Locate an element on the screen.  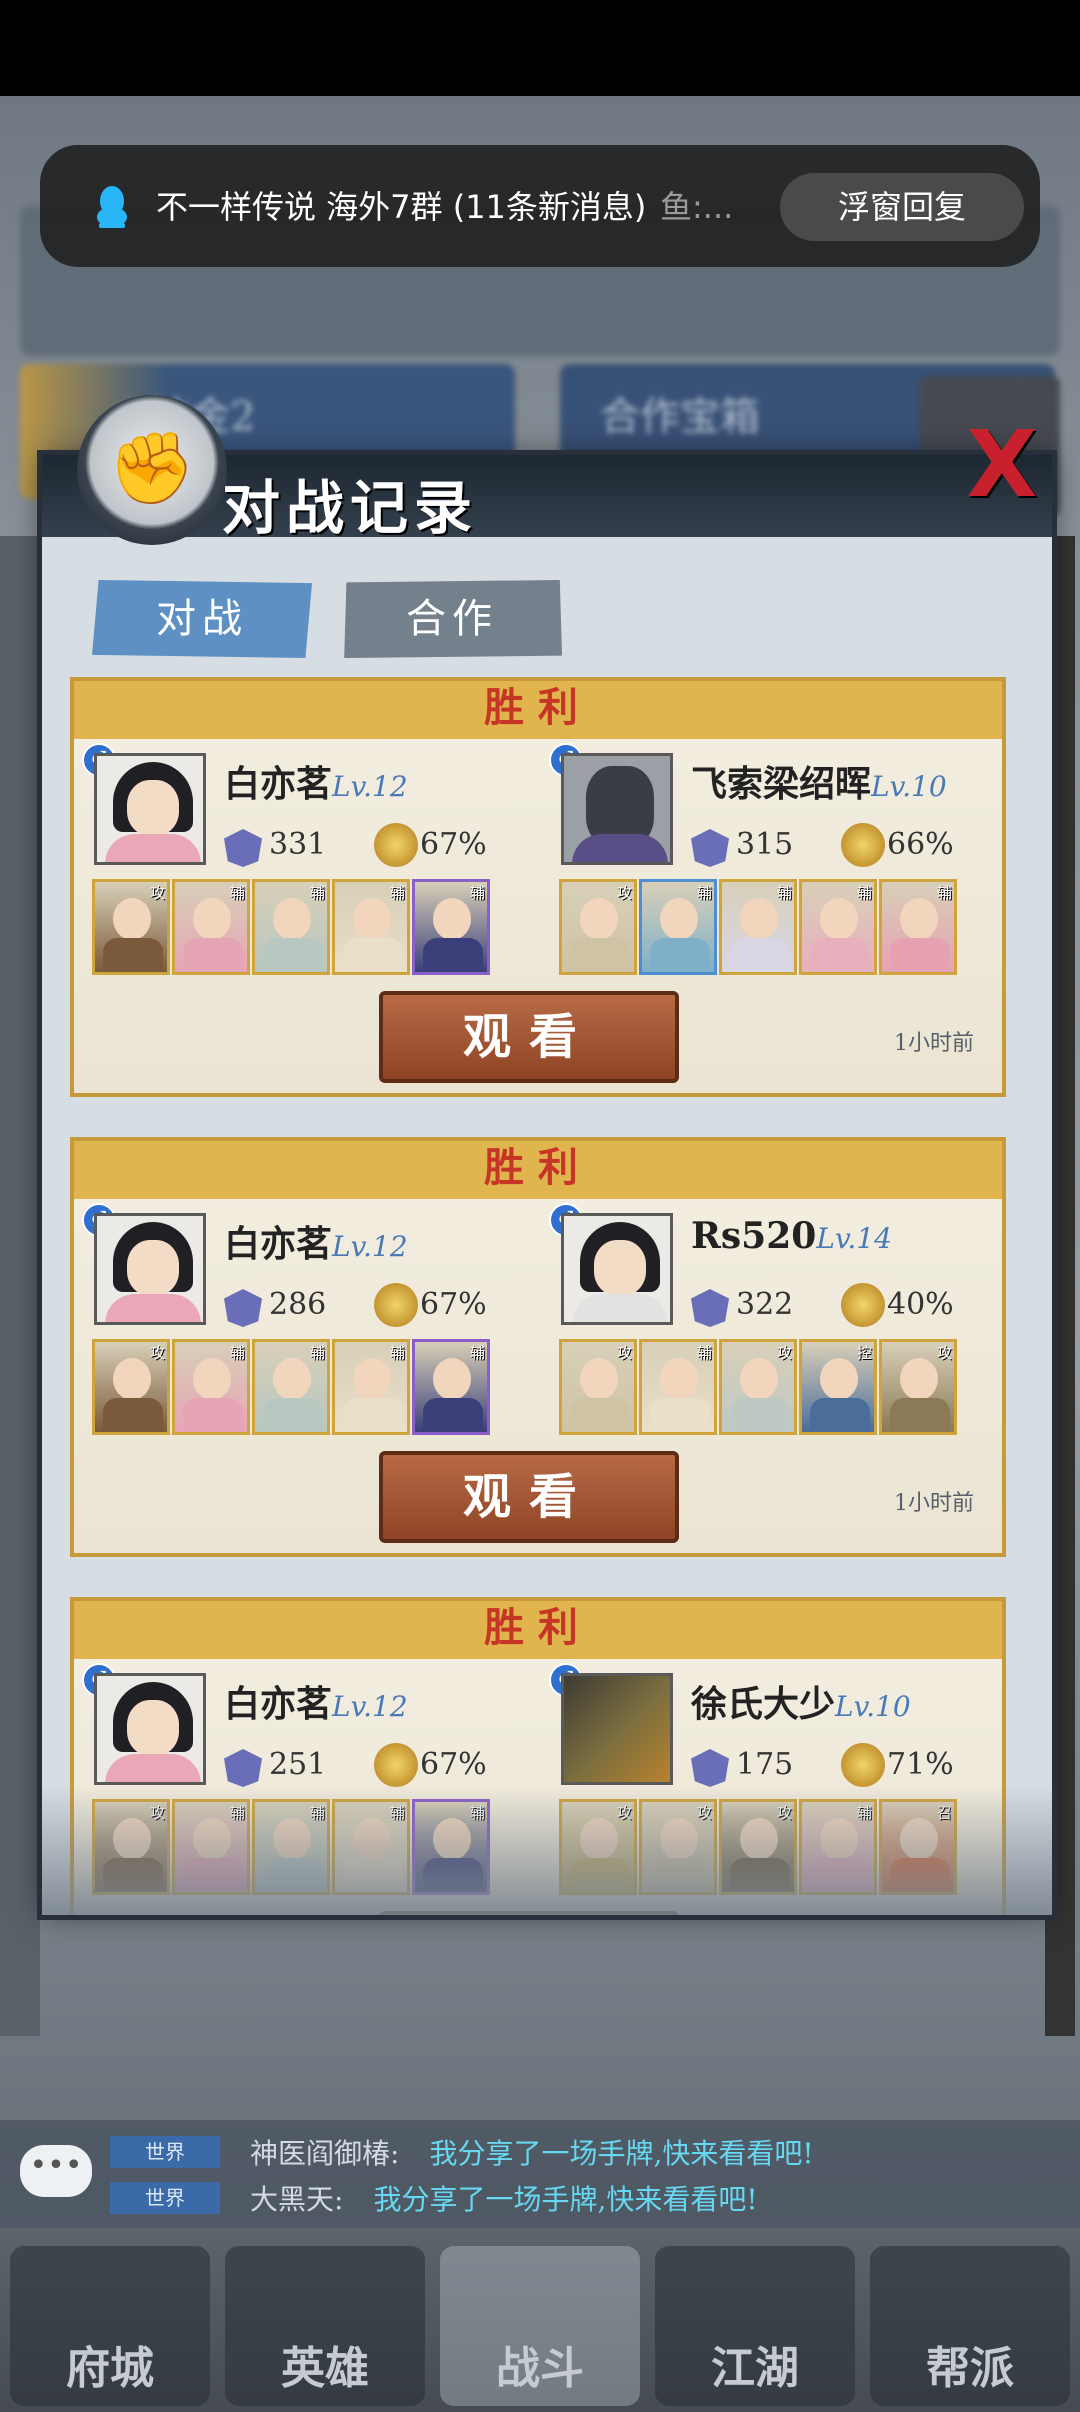
nav-item-city: 府城 is located at coordinates (110, 2326).